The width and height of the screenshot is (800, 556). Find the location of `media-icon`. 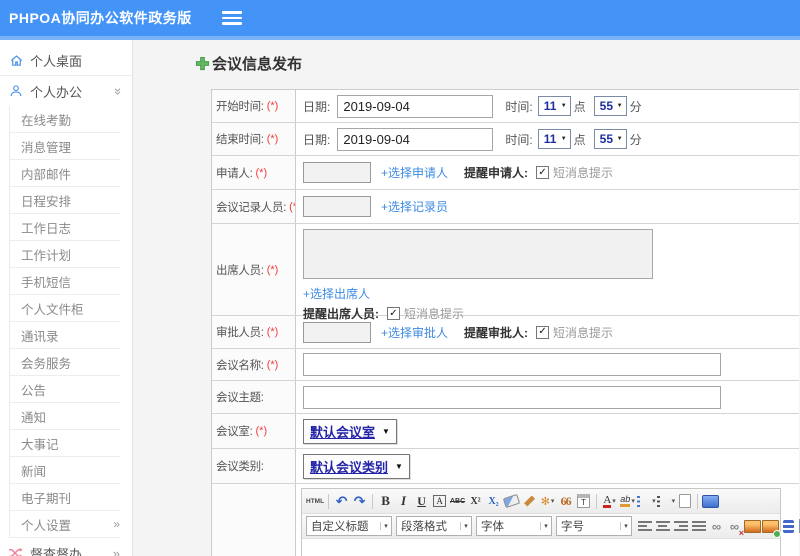

media-icon is located at coordinates (788, 526).